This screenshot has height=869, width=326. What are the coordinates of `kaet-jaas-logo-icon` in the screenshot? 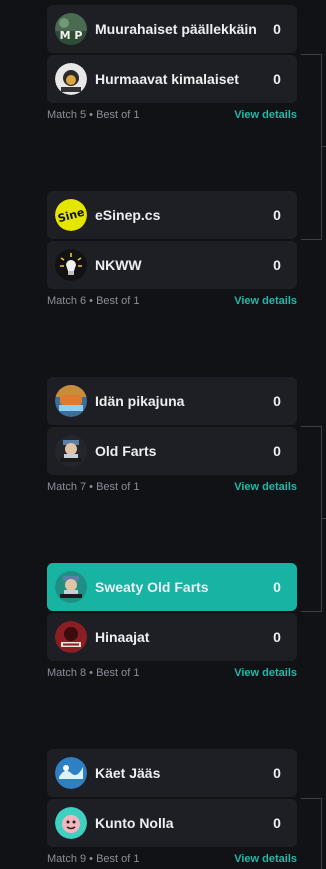 It's located at (71, 773).